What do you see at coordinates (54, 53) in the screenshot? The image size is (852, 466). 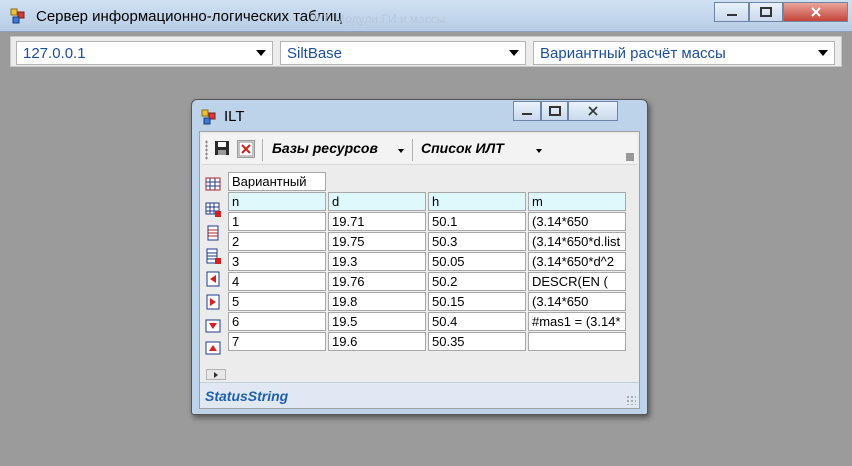 I see `server-select-value: 127.0.0.1` at bounding box center [54, 53].